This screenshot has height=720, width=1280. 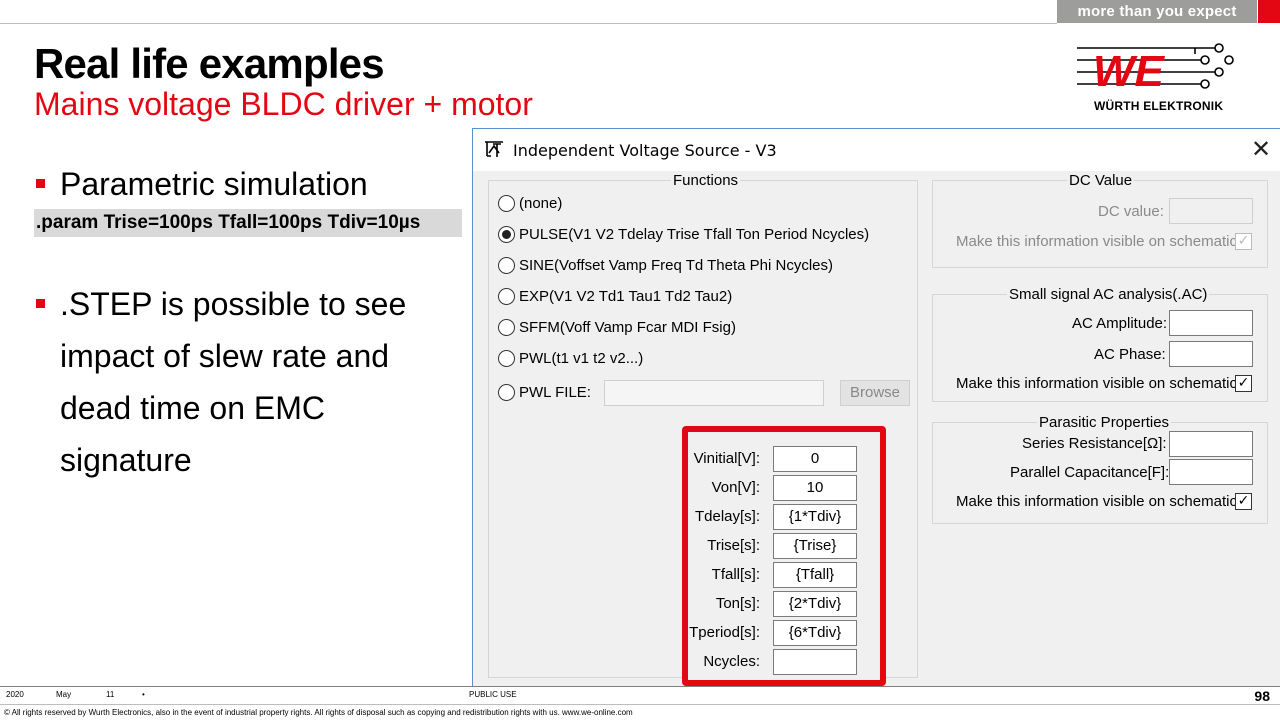 What do you see at coordinates (64, 694) in the screenshot?
I see `footer-month: May` at bounding box center [64, 694].